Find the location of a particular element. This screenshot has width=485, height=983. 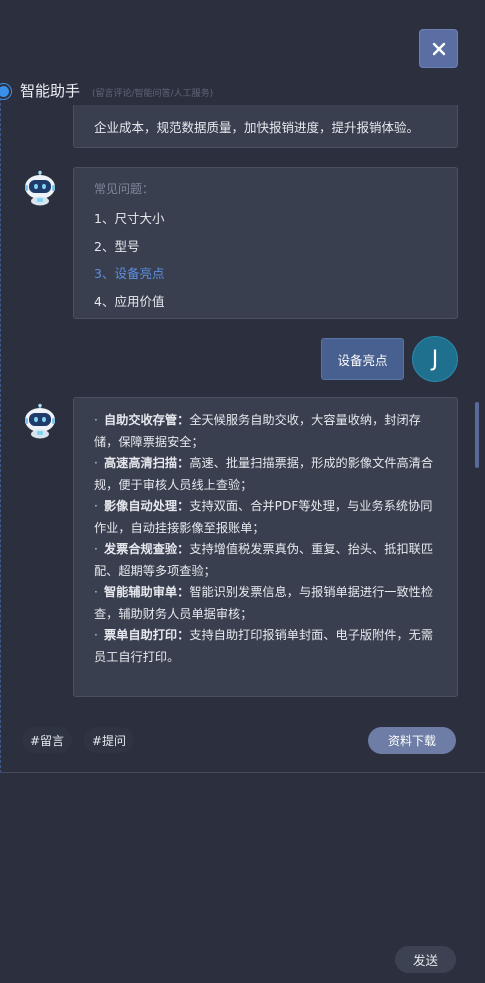

send-button: 发送 is located at coordinates (425, 959).